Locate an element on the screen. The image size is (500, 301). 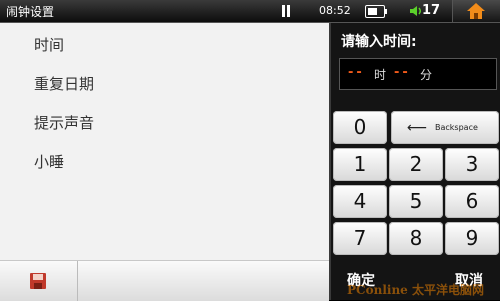
key-5: 5 is located at coordinates (416, 201).